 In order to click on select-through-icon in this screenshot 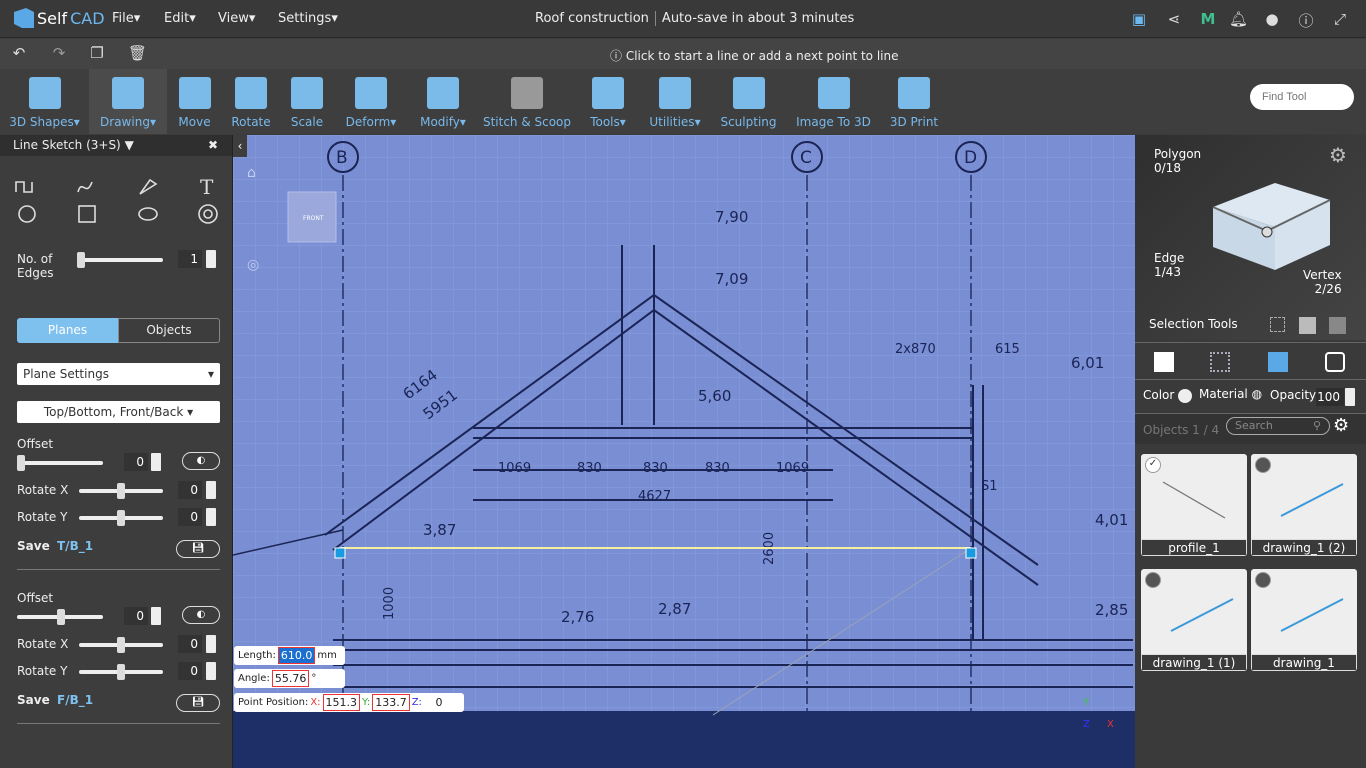, I will do `click(1337, 325)`.